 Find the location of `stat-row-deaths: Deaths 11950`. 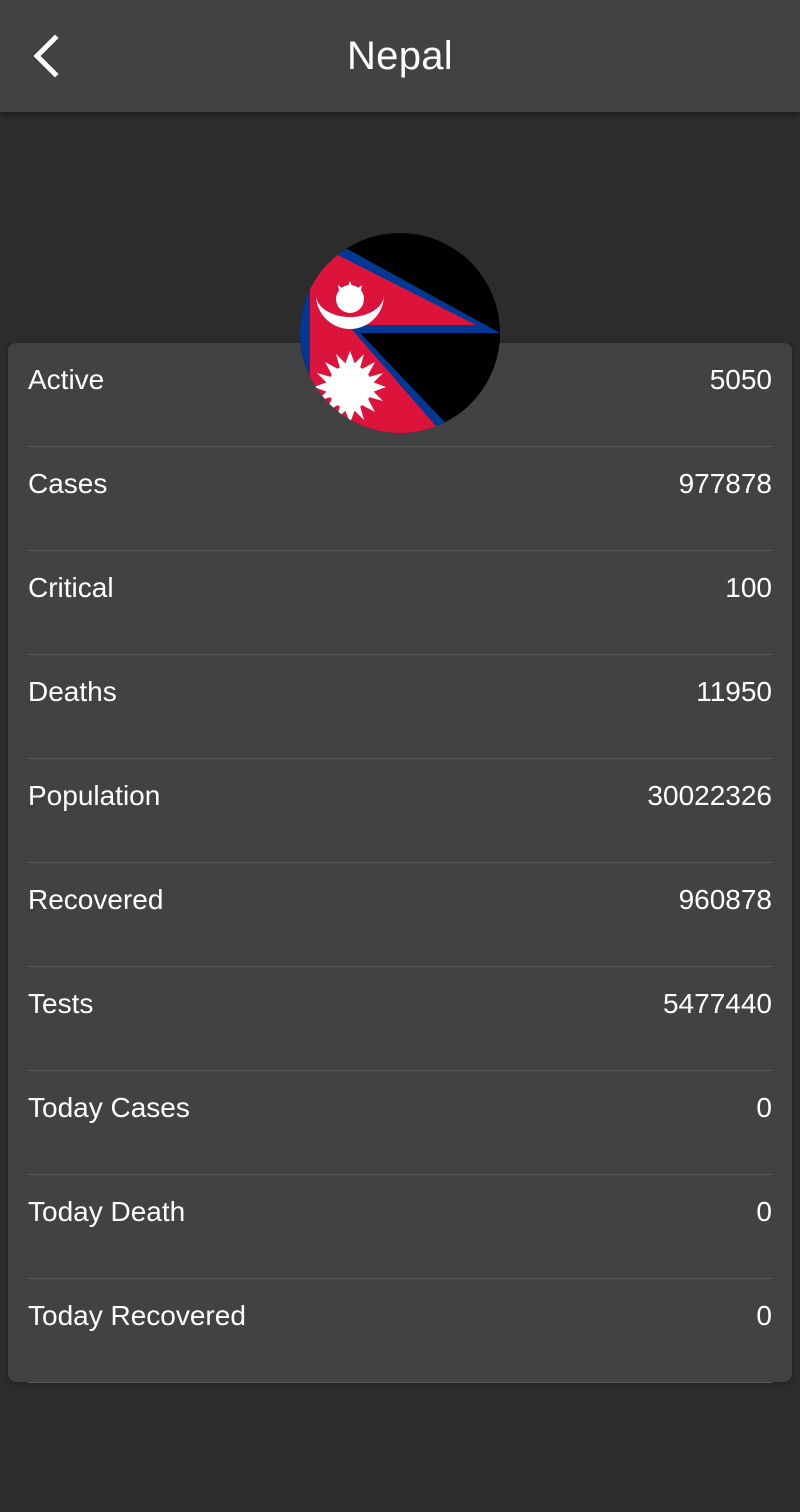

stat-row-deaths: Deaths 11950 is located at coordinates (400, 707).